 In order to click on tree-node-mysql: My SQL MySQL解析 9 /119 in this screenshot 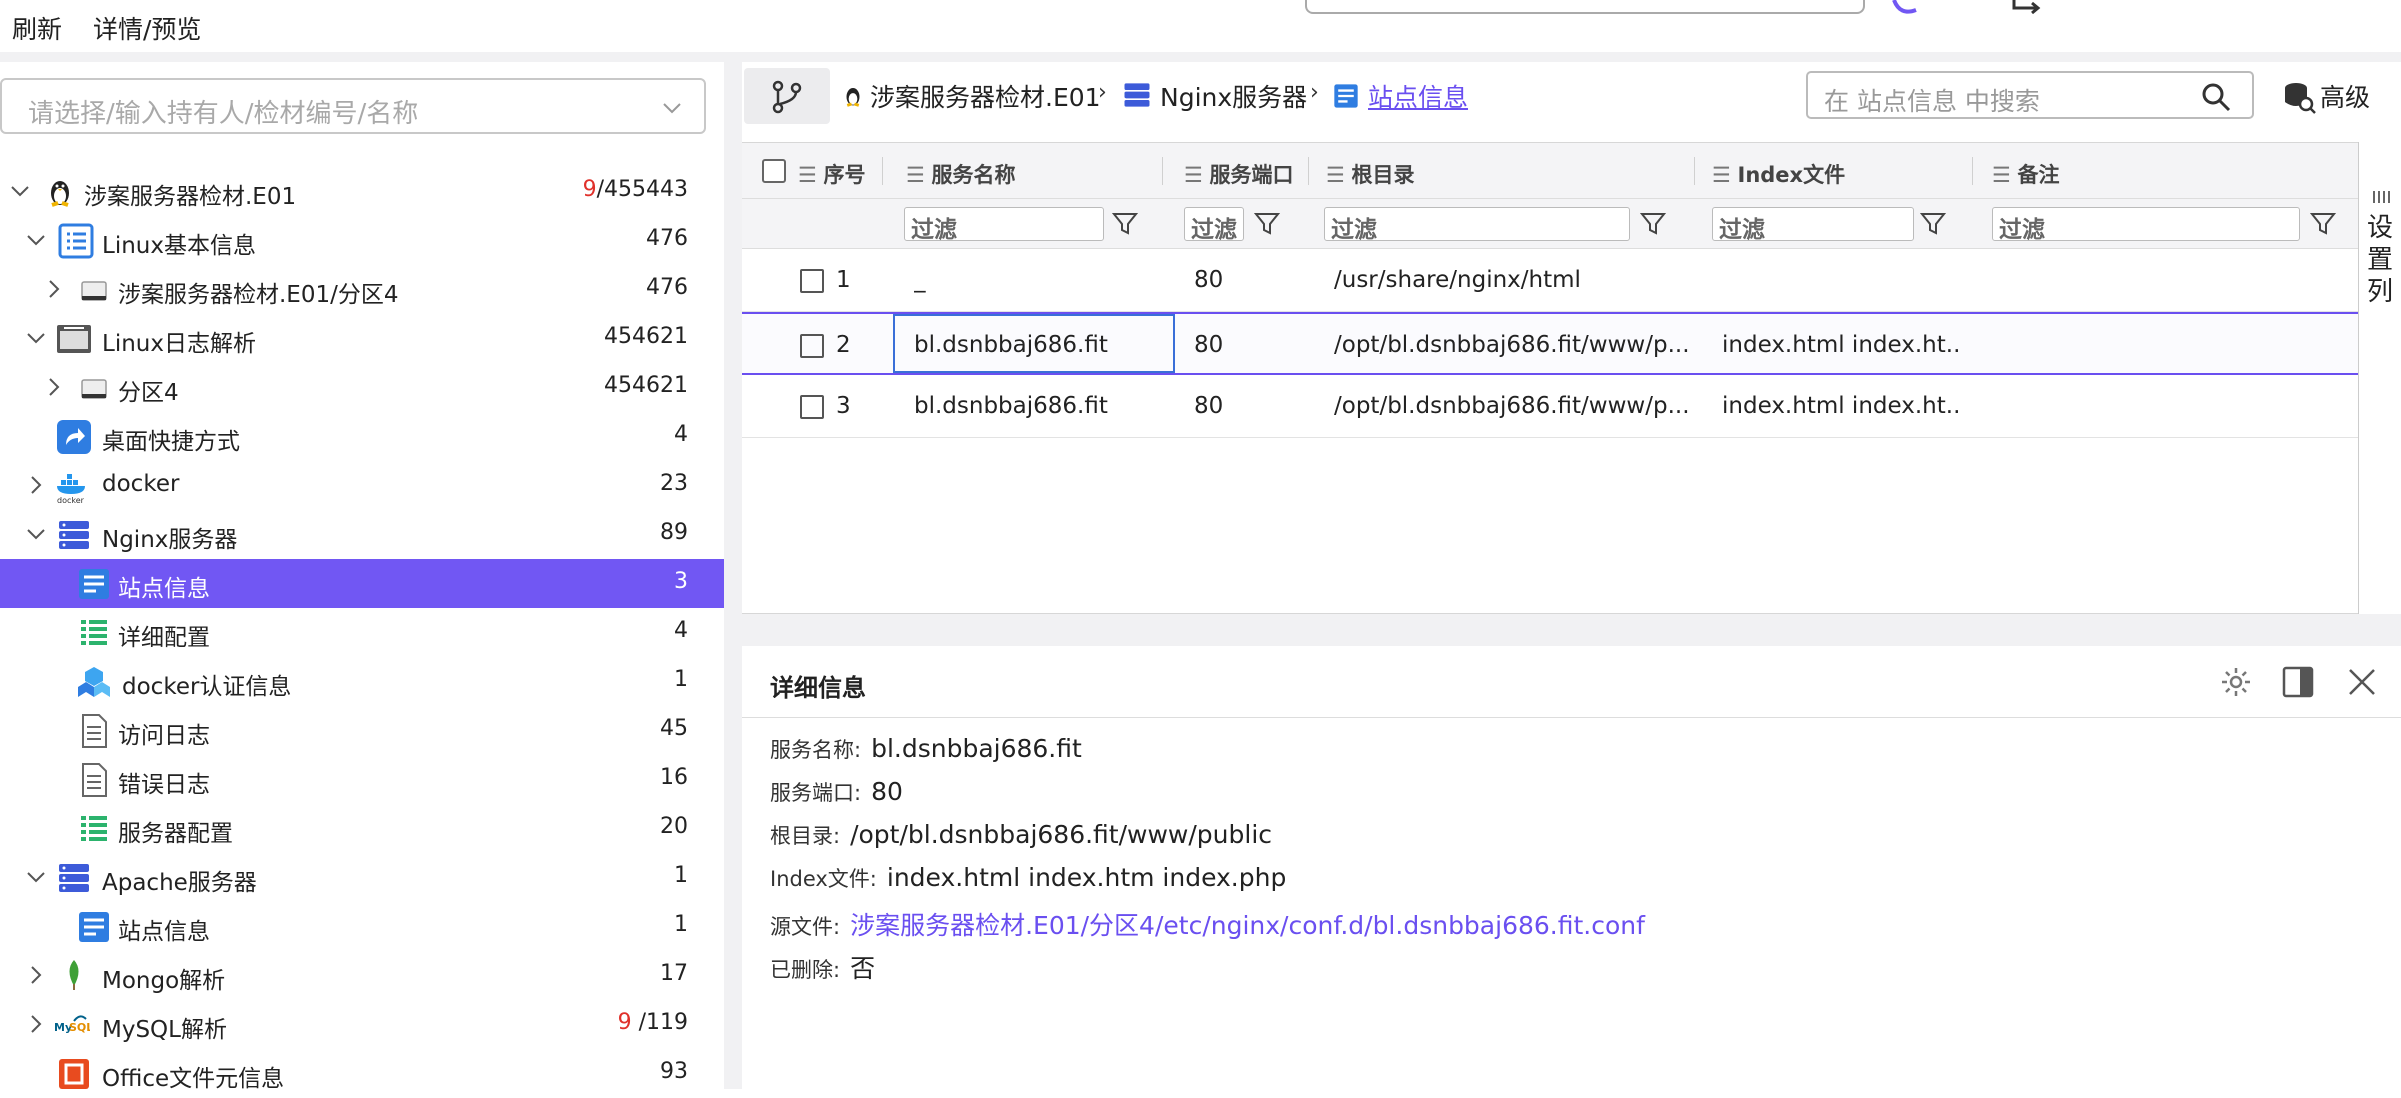, I will do `click(362, 1024)`.